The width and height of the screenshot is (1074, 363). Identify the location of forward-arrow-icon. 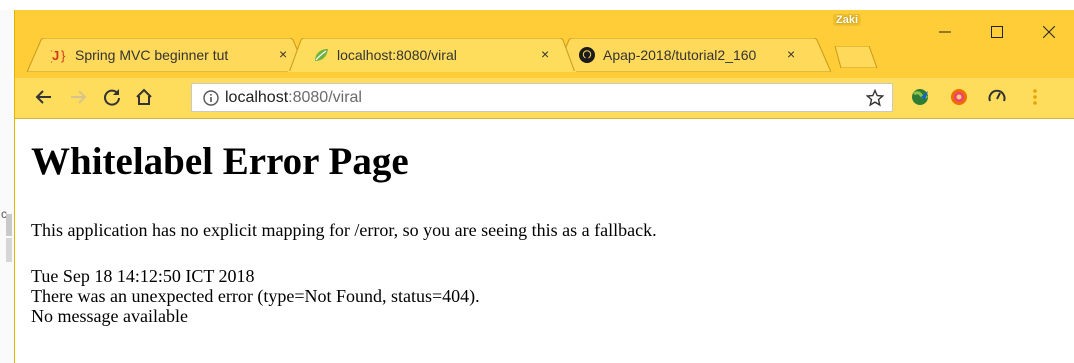
(79, 97).